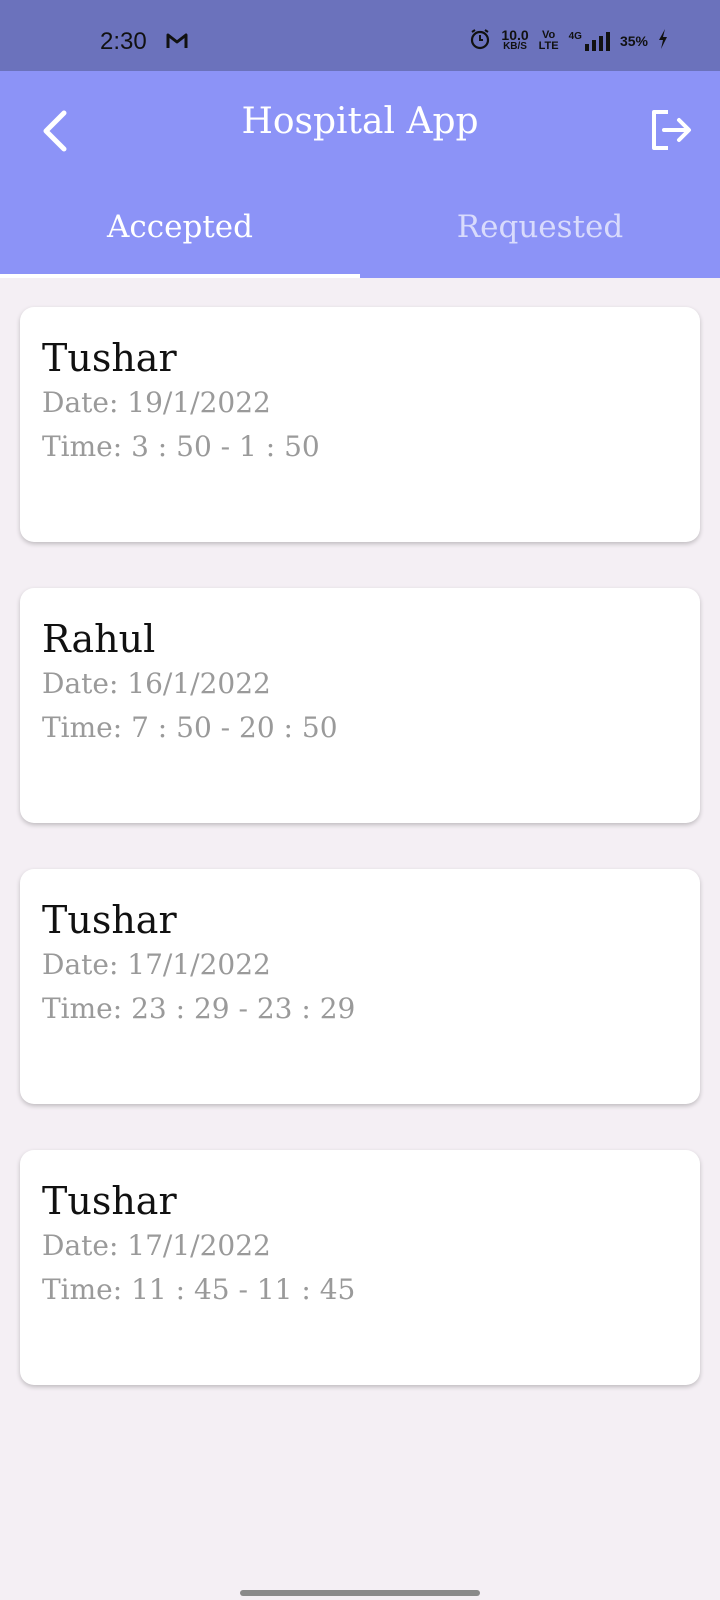 Image resolution: width=720 pixels, height=1600 pixels. What do you see at coordinates (99, 639) in the screenshot?
I see `patient-name: Rahul` at bounding box center [99, 639].